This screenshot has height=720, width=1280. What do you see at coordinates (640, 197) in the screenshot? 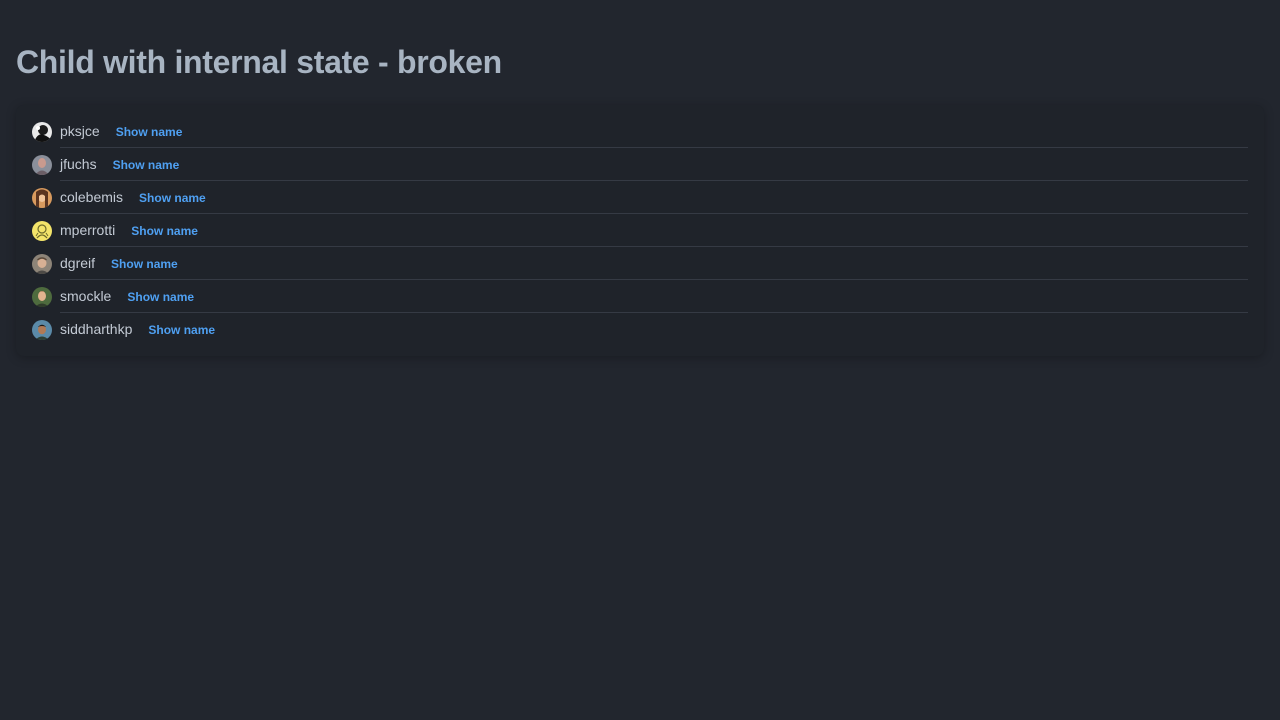
I see `list-item: colebemis Show name` at bounding box center [640, 197].